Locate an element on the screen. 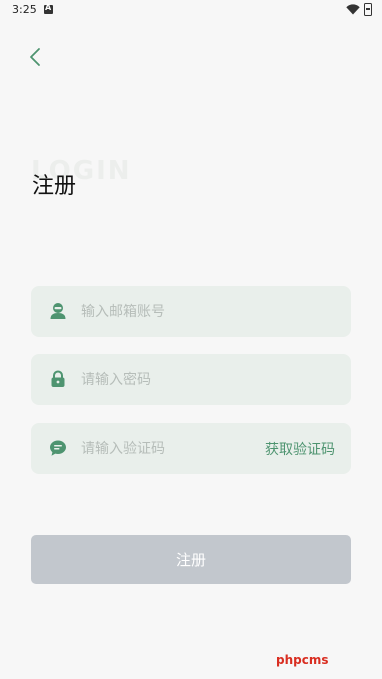 This screenshot has width=382, height=679. chat-bubble-icon is located at coordinates (58, 448).